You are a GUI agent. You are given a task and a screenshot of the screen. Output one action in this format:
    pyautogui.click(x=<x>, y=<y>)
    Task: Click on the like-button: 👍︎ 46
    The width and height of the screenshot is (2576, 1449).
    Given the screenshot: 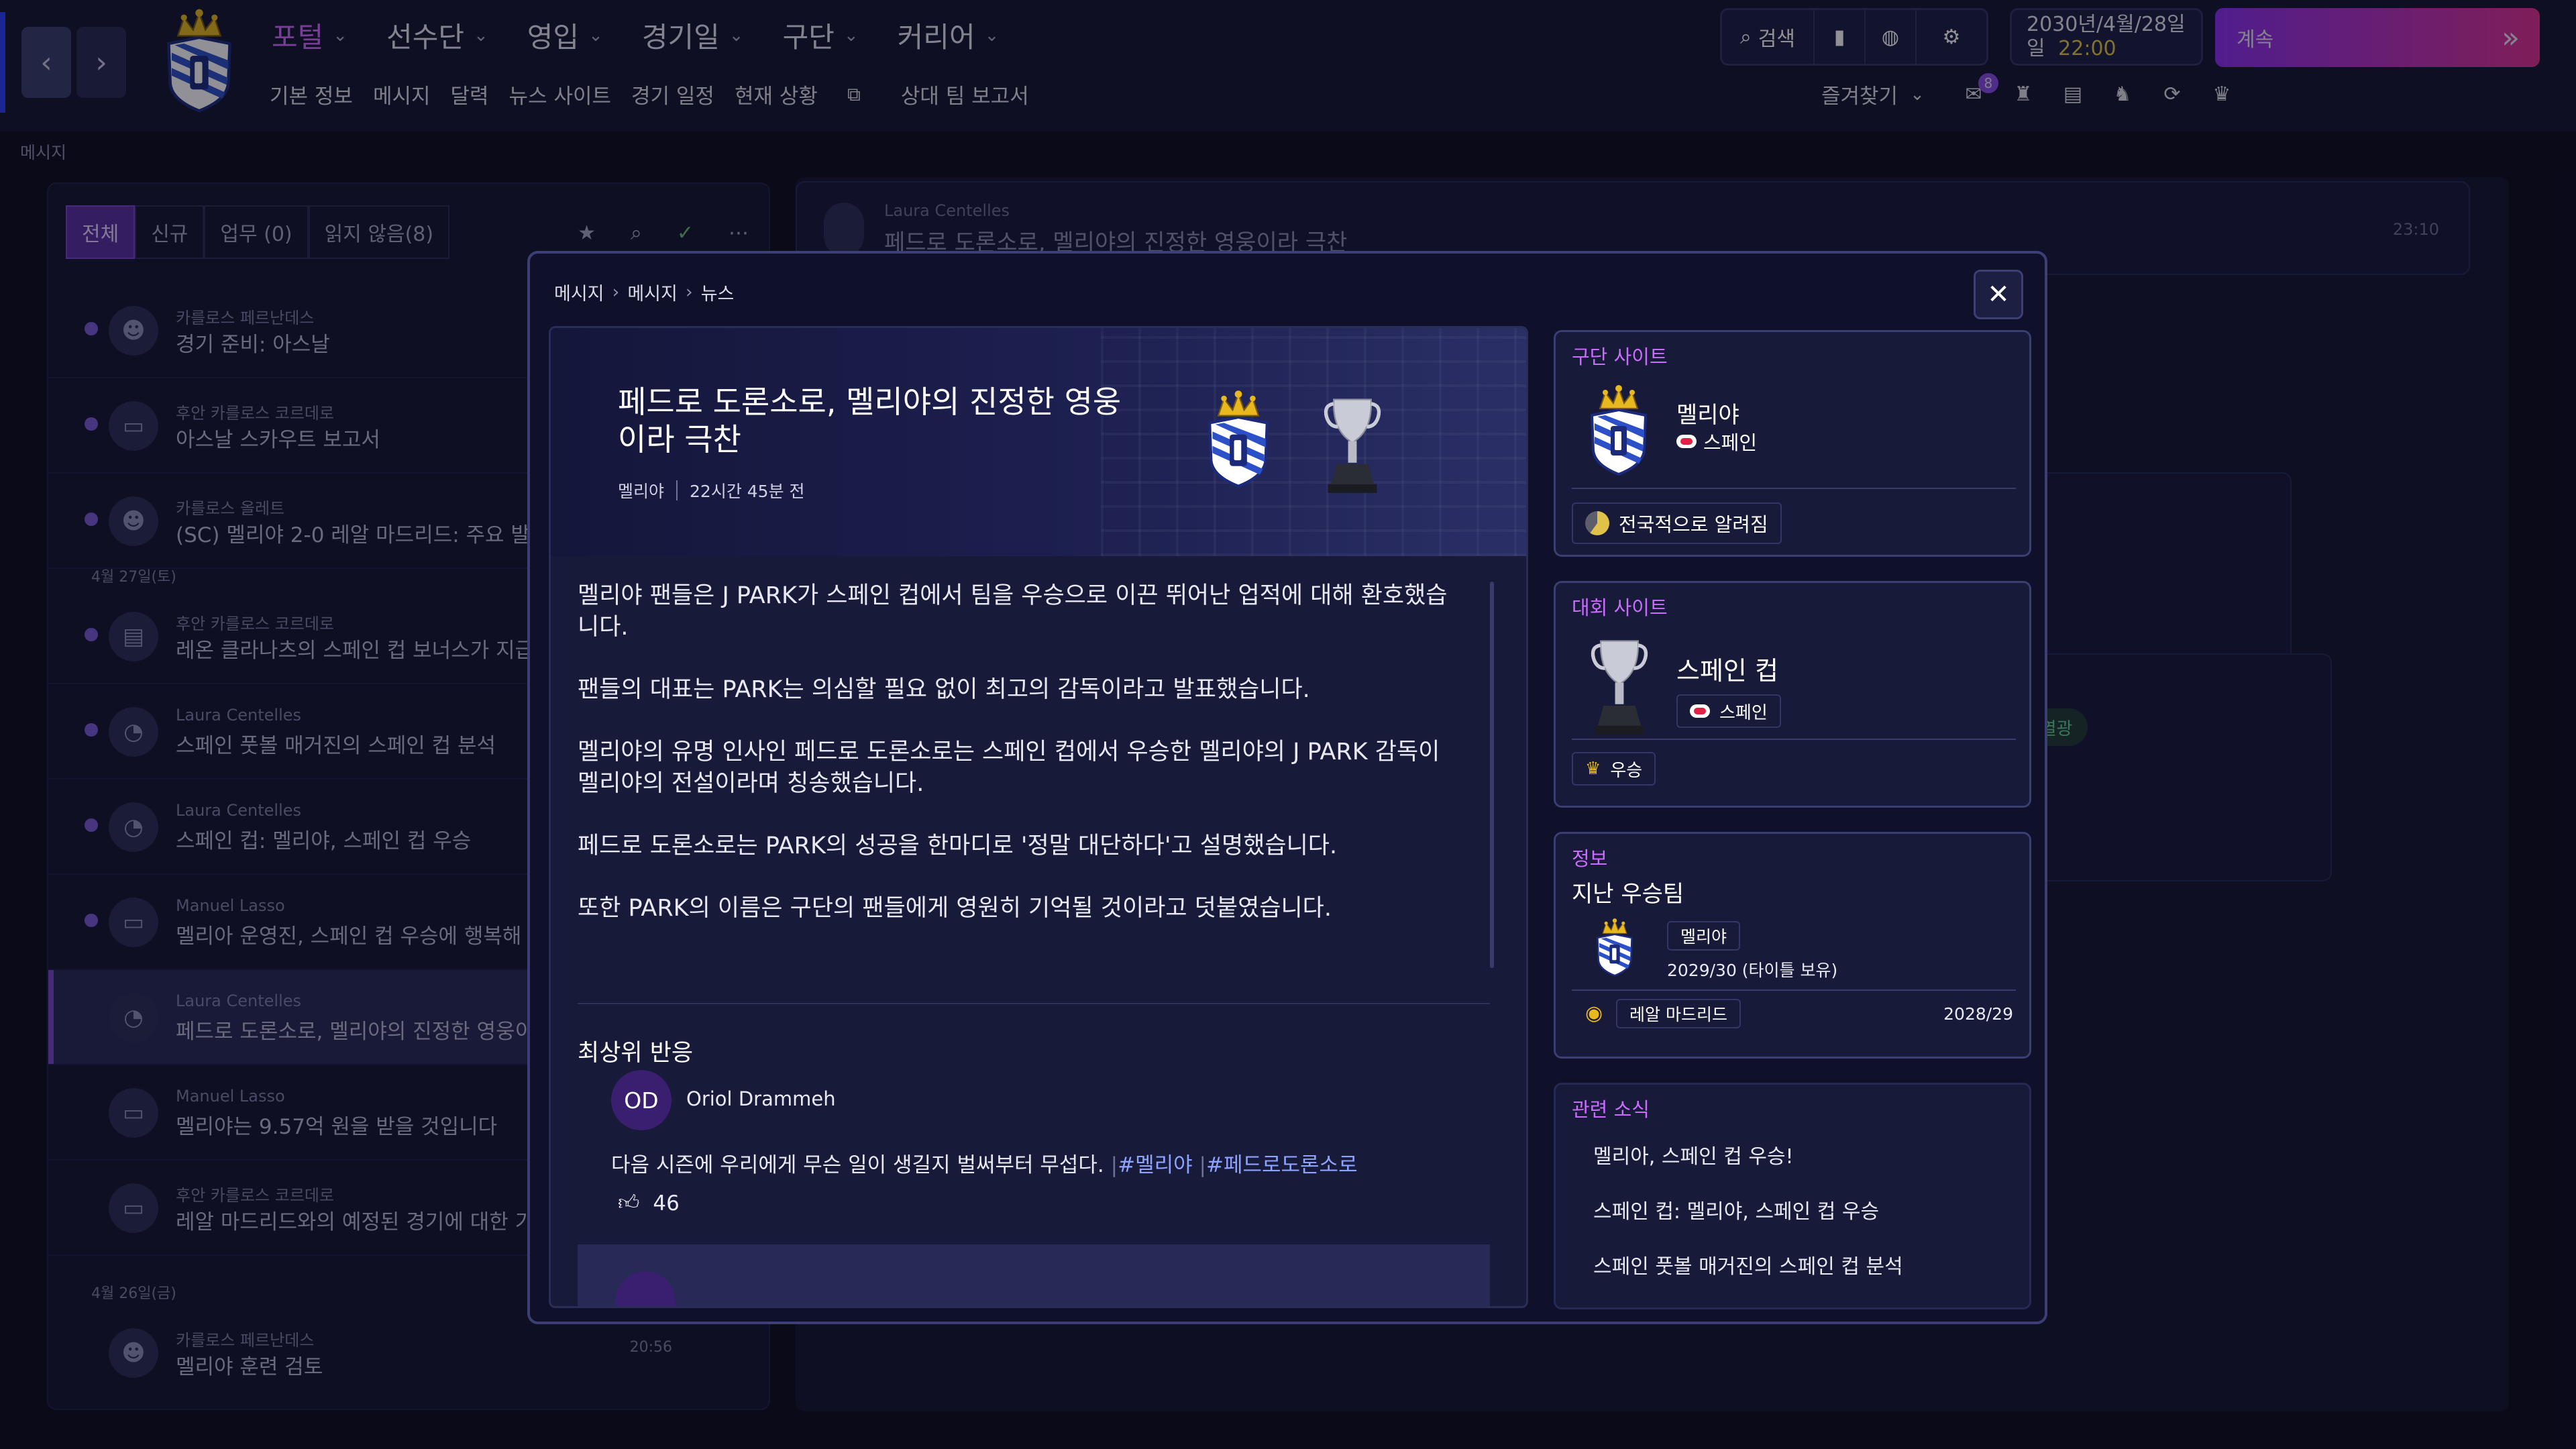 What is the action you would take?
    pyautogui.click(x=649, y=1203)
    